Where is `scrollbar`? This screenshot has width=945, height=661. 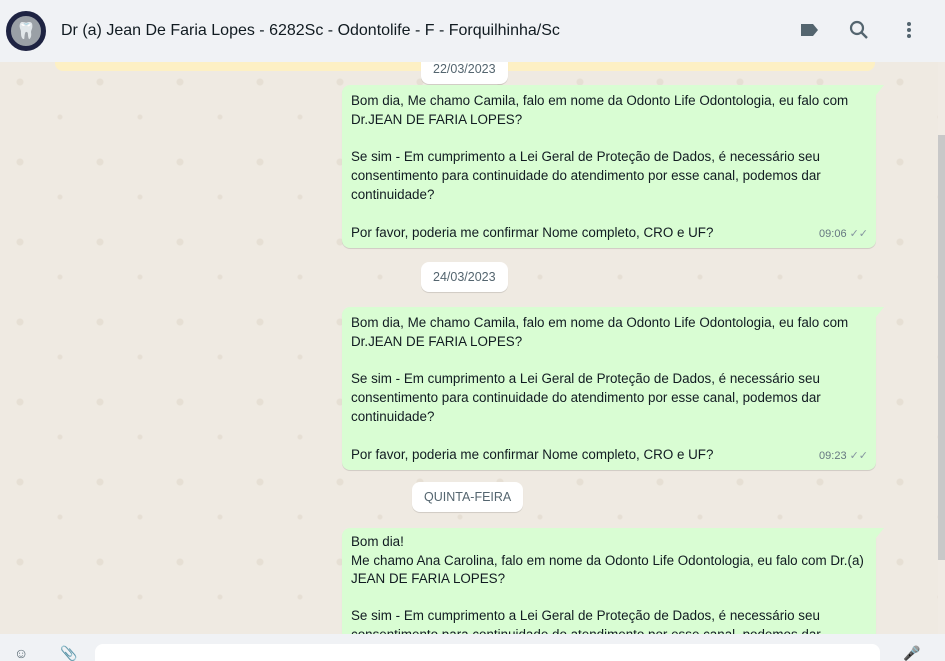 scrollbar is located at coordinates (941, 348).